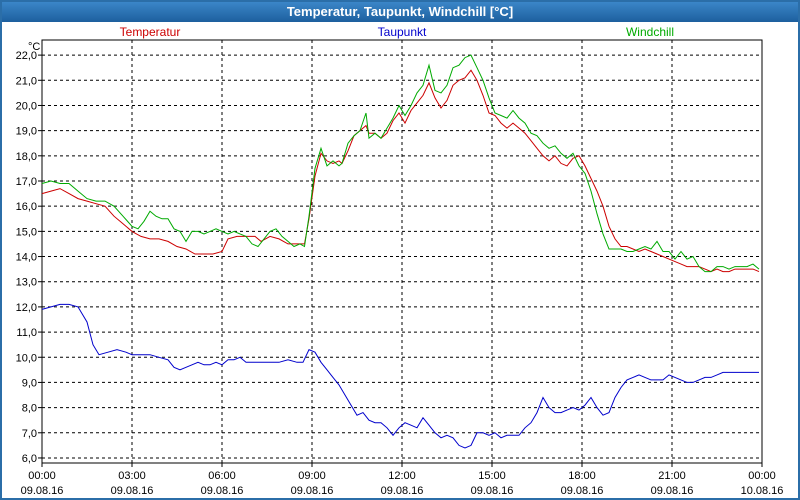  I want to click on x-tick-time-label: 21:00, so click(672, 476).